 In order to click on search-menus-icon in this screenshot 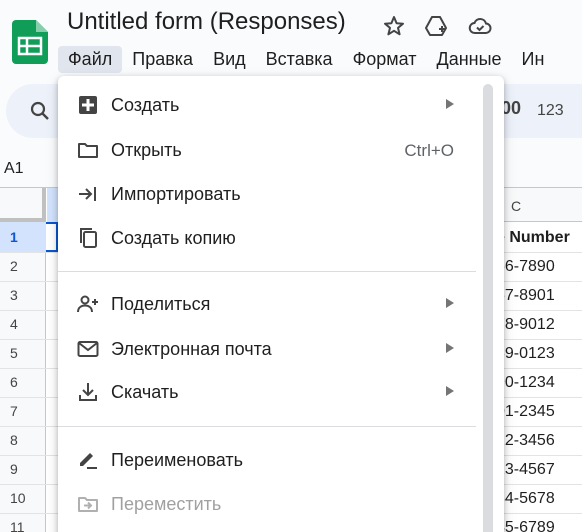, I will do `click(40, 111)`.